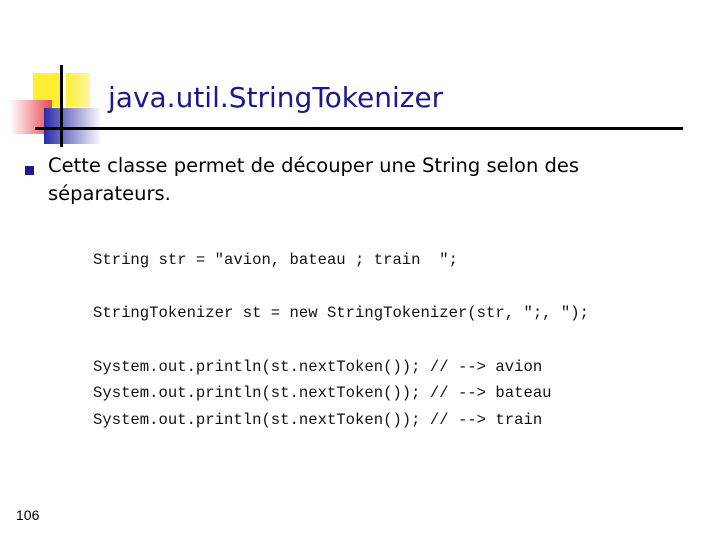 This screenshot has width=720, height=540. I want to click on title-divider, so click(359, 128).